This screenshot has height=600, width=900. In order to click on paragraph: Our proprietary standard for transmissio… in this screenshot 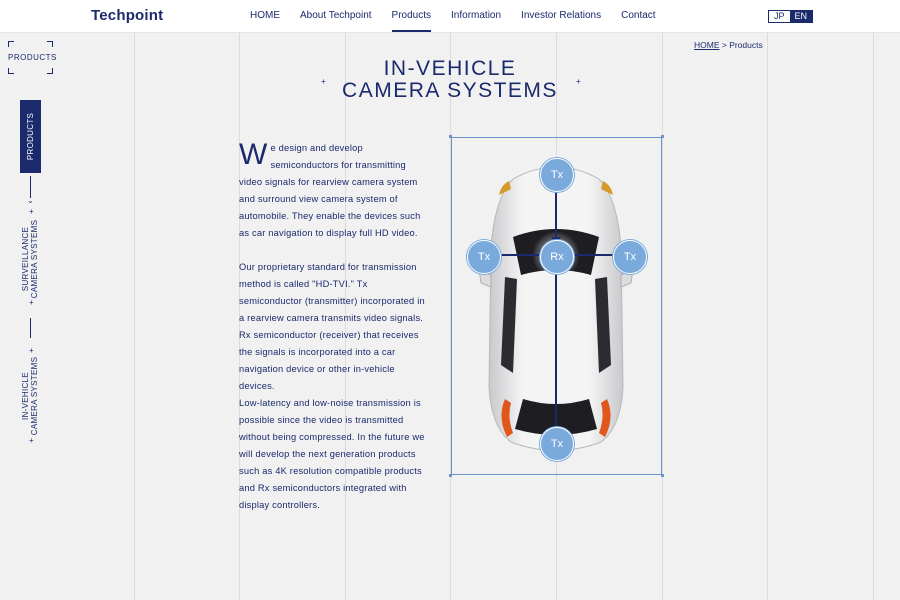, I will do `click(332, 326)`.